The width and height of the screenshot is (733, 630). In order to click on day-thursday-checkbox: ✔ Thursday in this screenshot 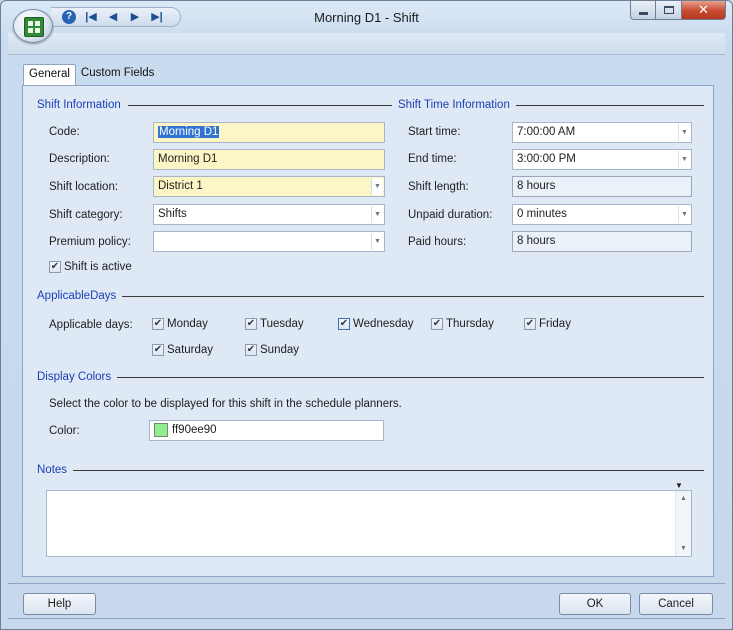, I will do `click(462, 324)`.